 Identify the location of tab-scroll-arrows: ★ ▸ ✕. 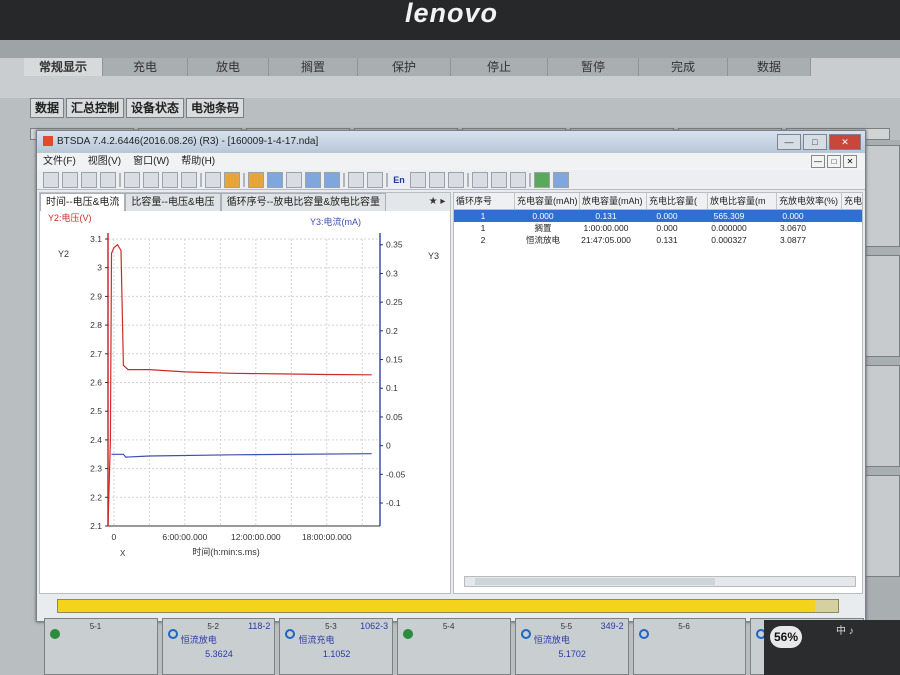
(437, 208).